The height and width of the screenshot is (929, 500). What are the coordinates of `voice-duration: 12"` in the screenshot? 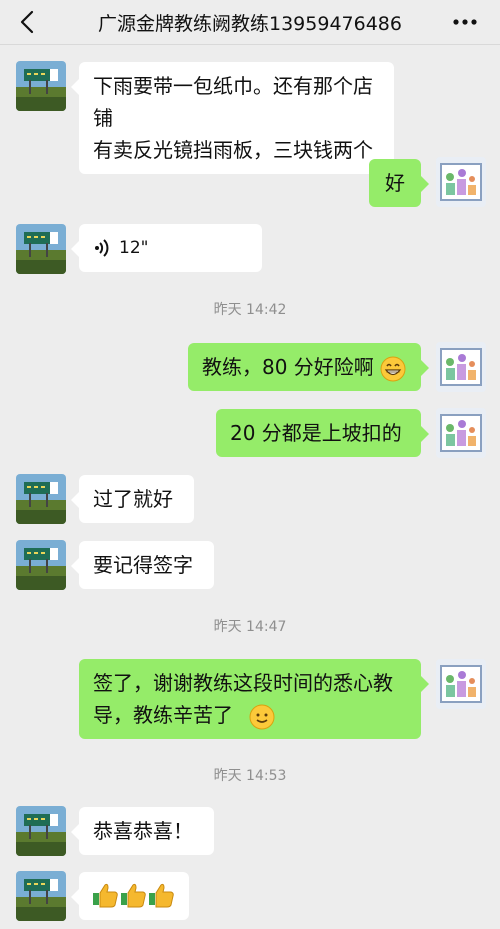 It's located at (134, 248).